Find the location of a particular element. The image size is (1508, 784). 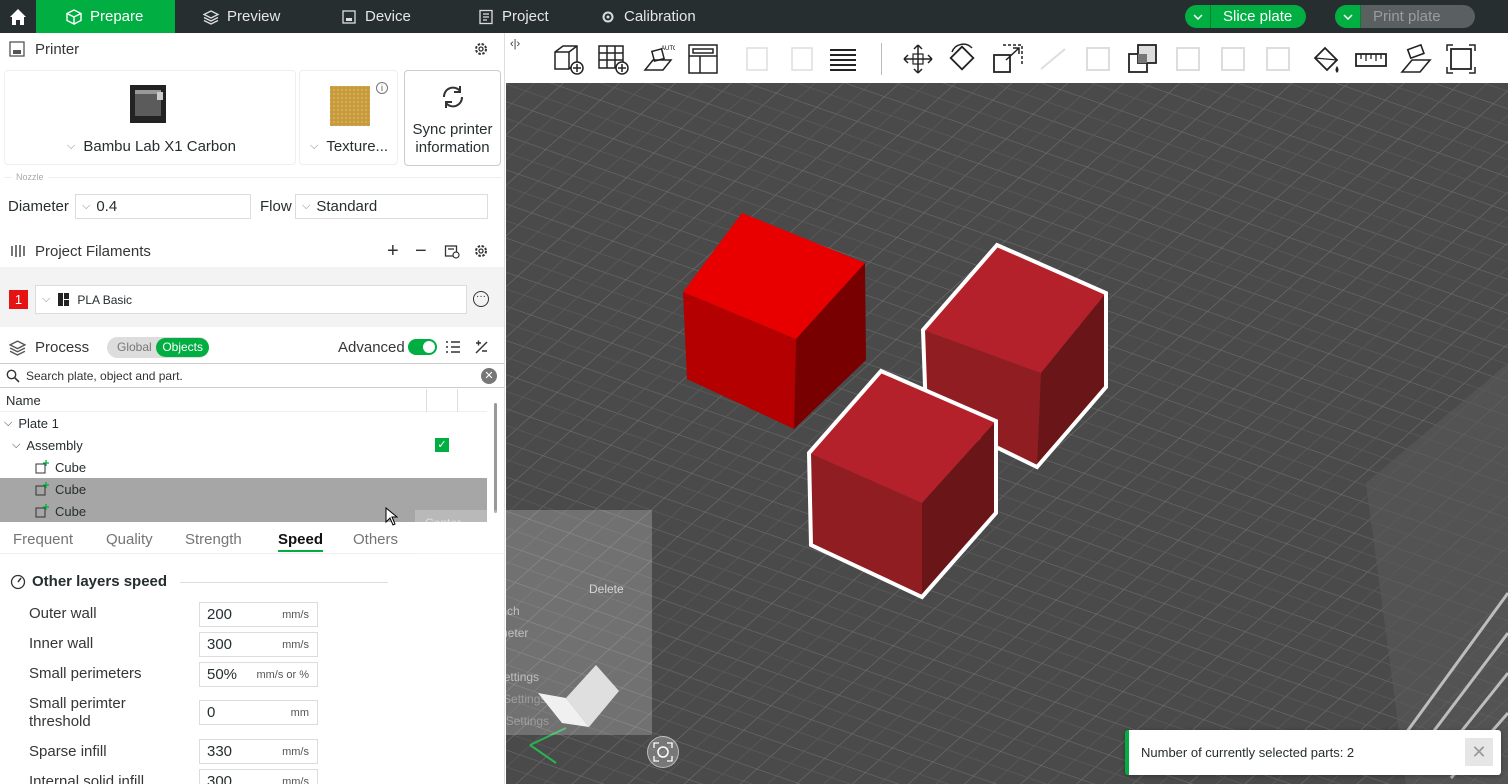

tree-row-cube-1: Cube is located at coordinates (243, 467).